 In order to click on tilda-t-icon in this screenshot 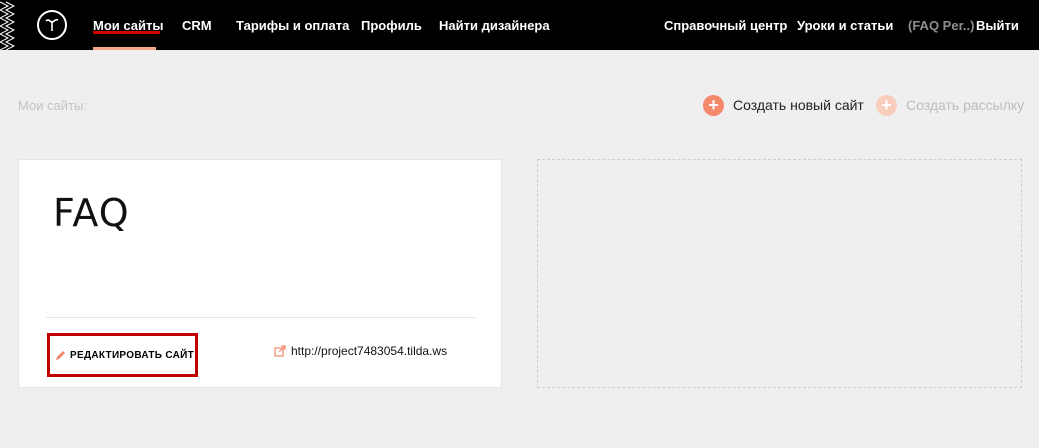, I will do `click(52, 24)`.